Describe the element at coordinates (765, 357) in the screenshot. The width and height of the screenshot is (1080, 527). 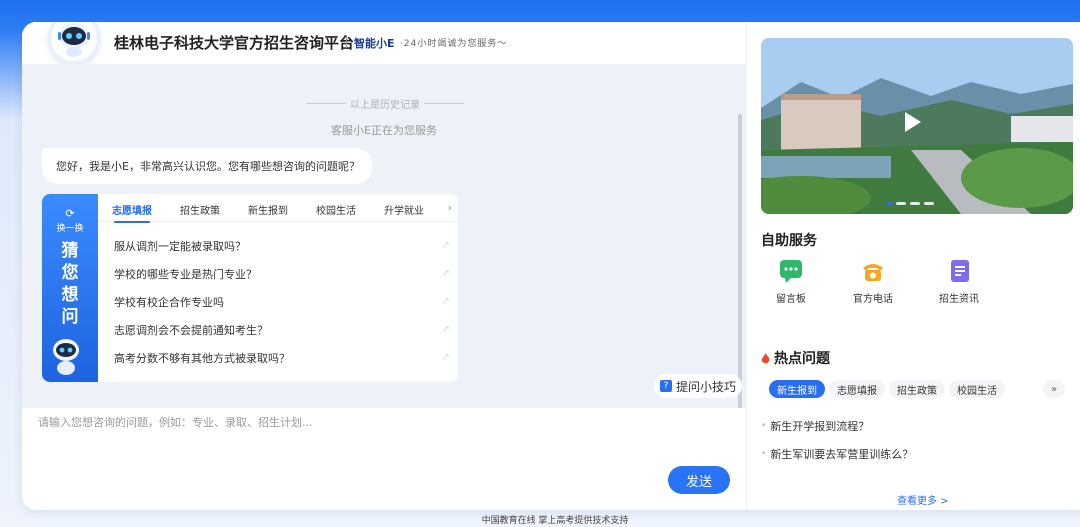
I see `flame-icon` at that location.